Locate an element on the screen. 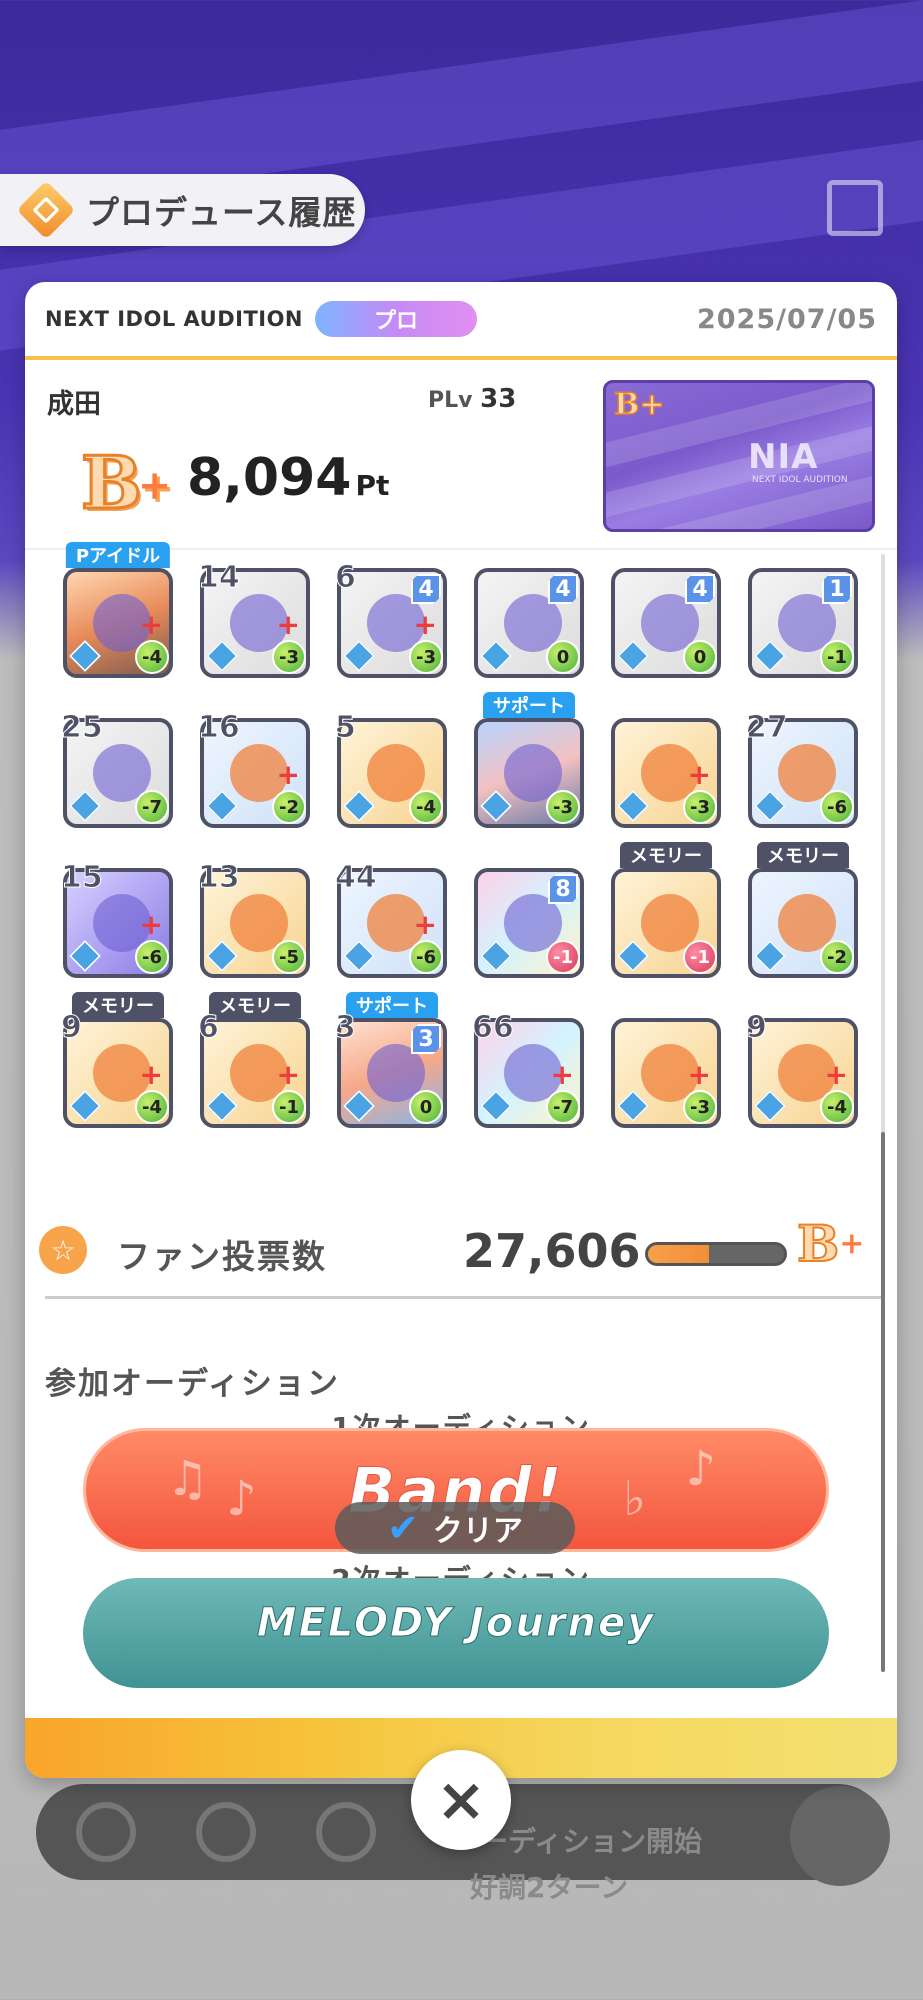 The image size is (923, 2000). fan-votes-label: ファン投票数 is located at coordinates (222, 1256).